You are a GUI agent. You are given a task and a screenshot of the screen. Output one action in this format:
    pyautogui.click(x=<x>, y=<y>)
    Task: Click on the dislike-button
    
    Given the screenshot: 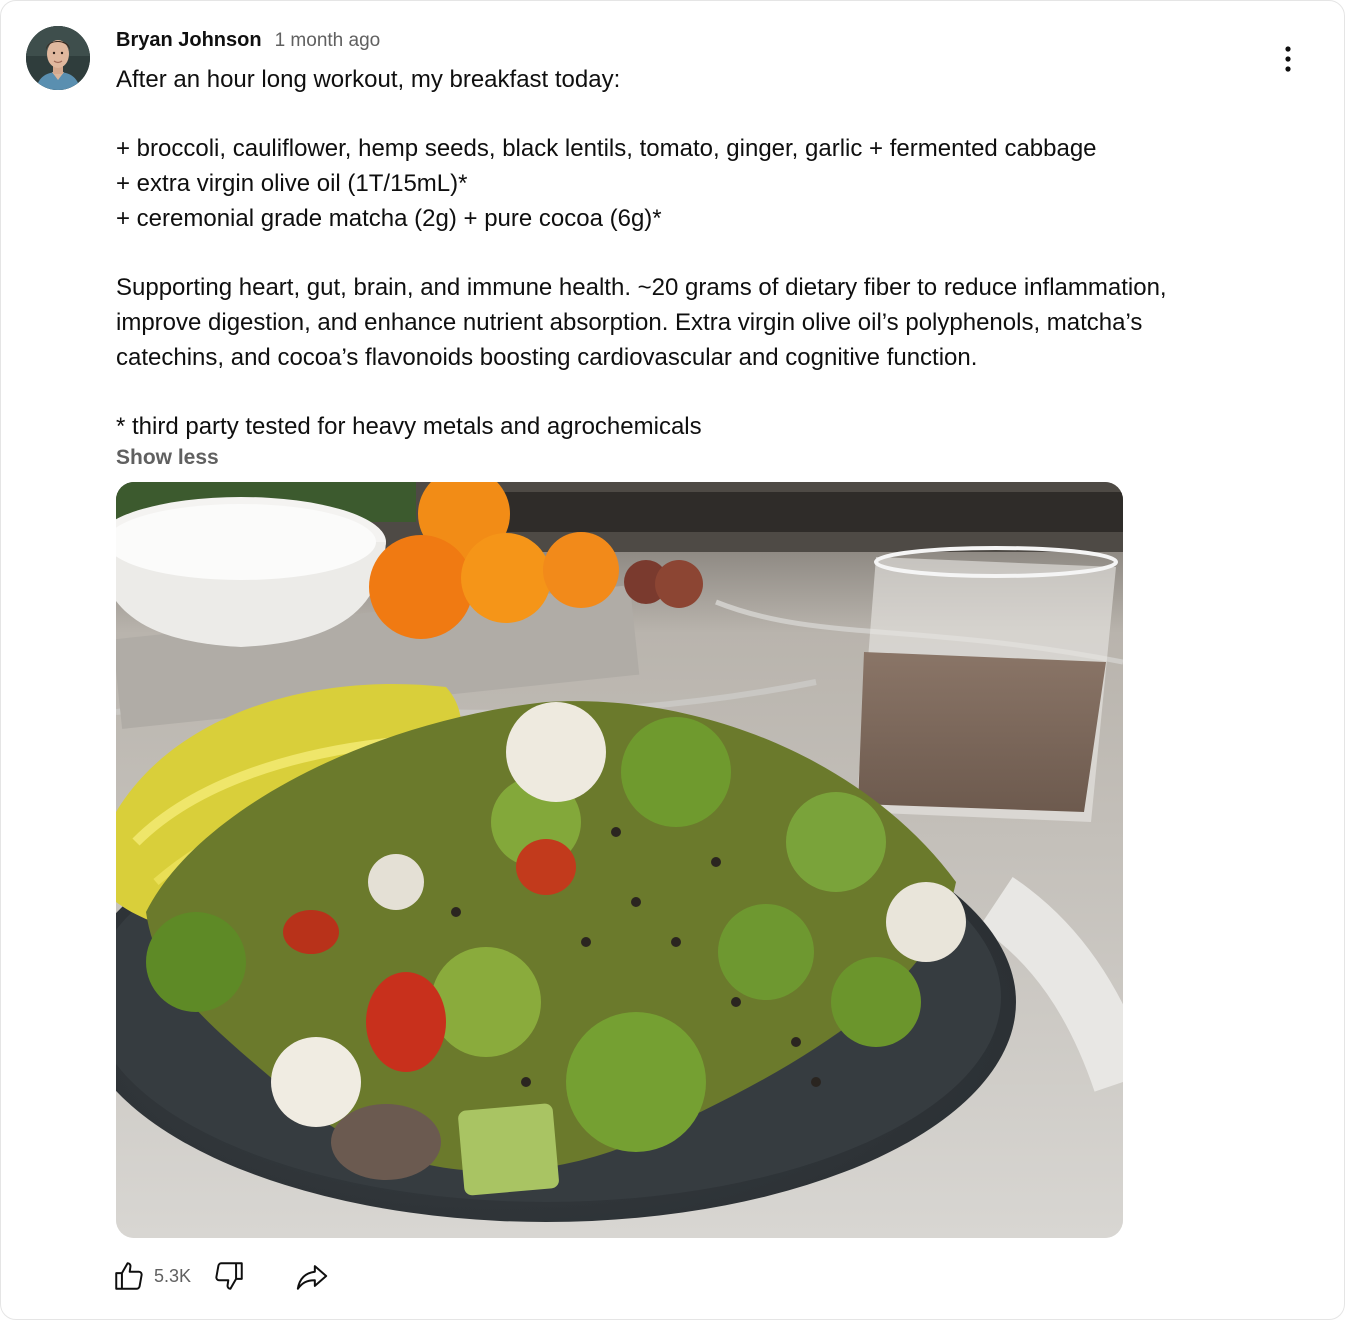 What is the action you would take?
    pyautogui.click(x=229, y=1276)
    